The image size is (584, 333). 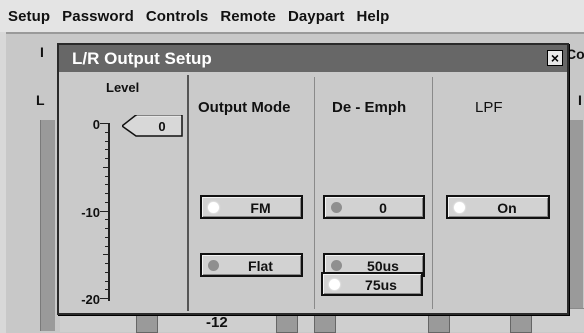 What do you see at coordinates (162, 126) in the screenshot?
I see `level-value: 0` at bounding box center [162, 126].